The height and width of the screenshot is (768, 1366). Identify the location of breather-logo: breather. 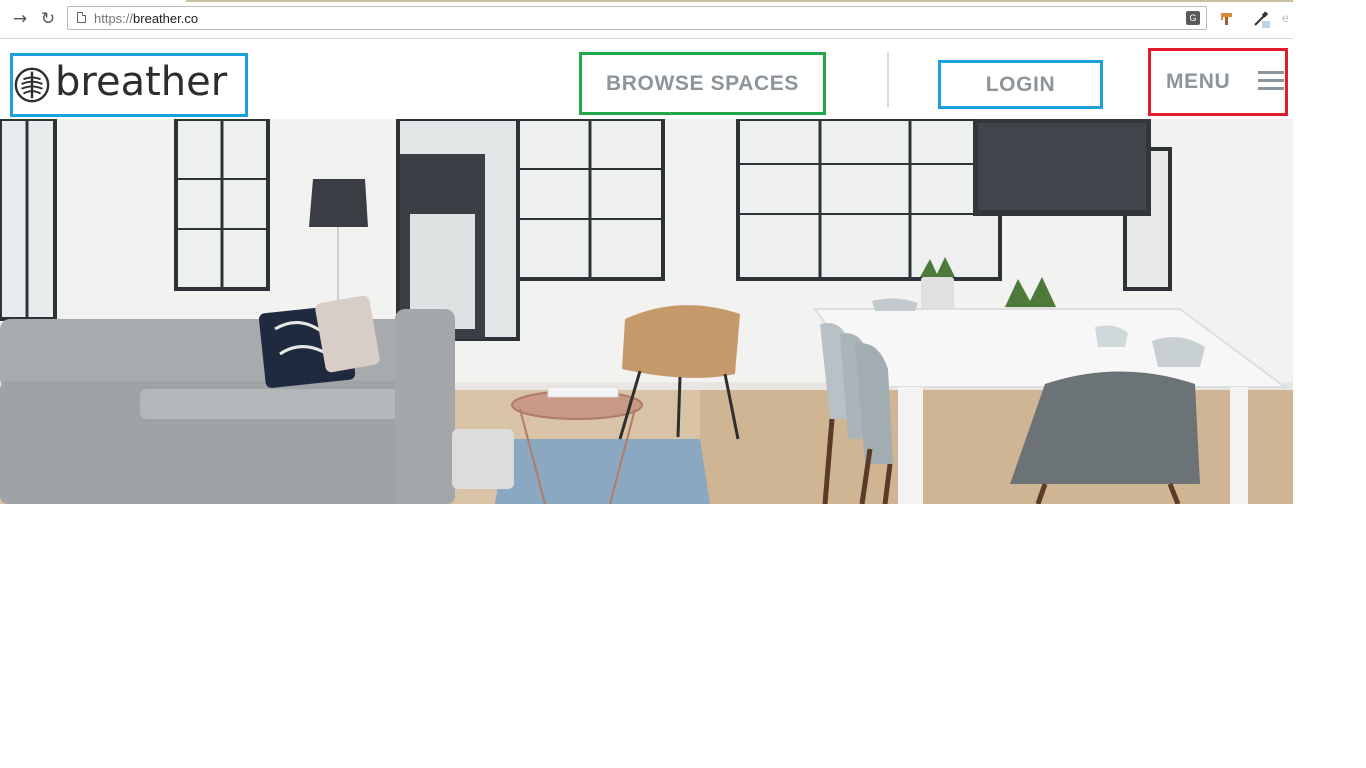
(129, 85).